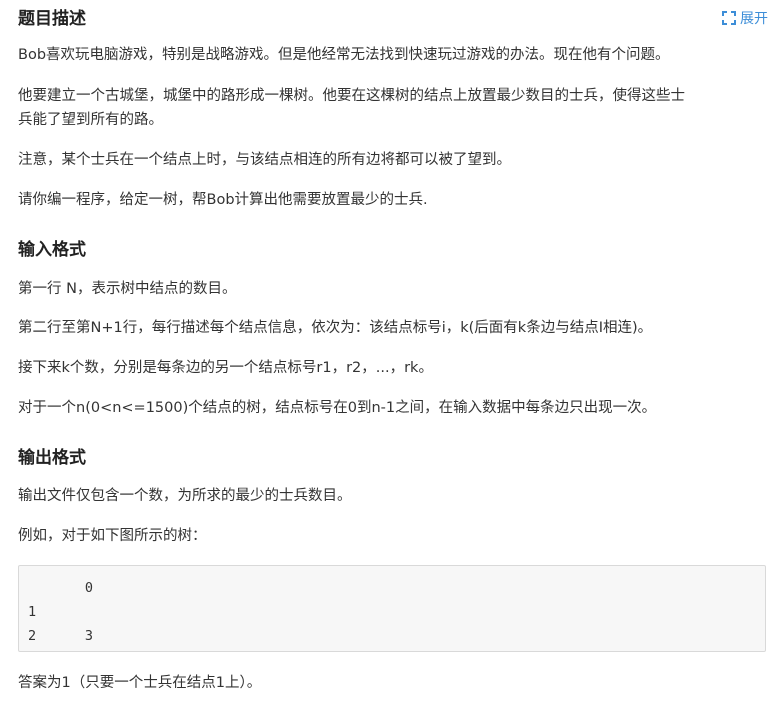 The width and height of the screenshot is (776, 710). I want to click on expand-button: 展开, so click(745, 18).